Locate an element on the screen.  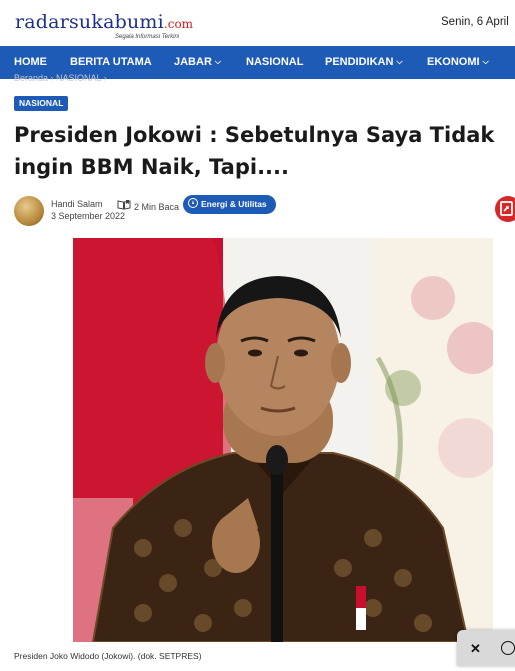
author-name: Handi Salam is located at coordinates (77, 204).